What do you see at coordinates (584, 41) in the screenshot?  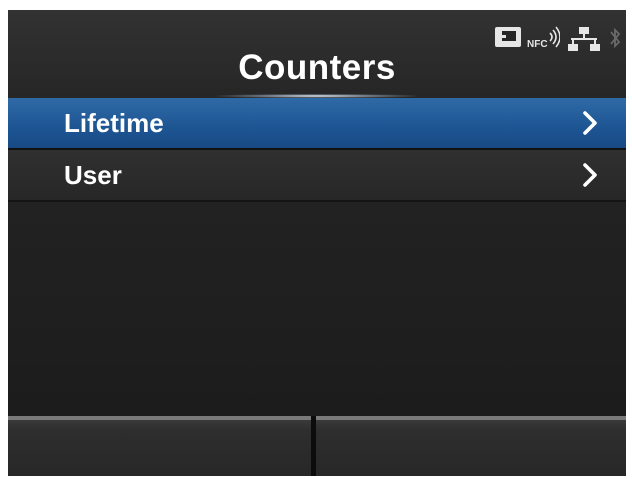 I see `network-icon` at bounding box center [584, 41].